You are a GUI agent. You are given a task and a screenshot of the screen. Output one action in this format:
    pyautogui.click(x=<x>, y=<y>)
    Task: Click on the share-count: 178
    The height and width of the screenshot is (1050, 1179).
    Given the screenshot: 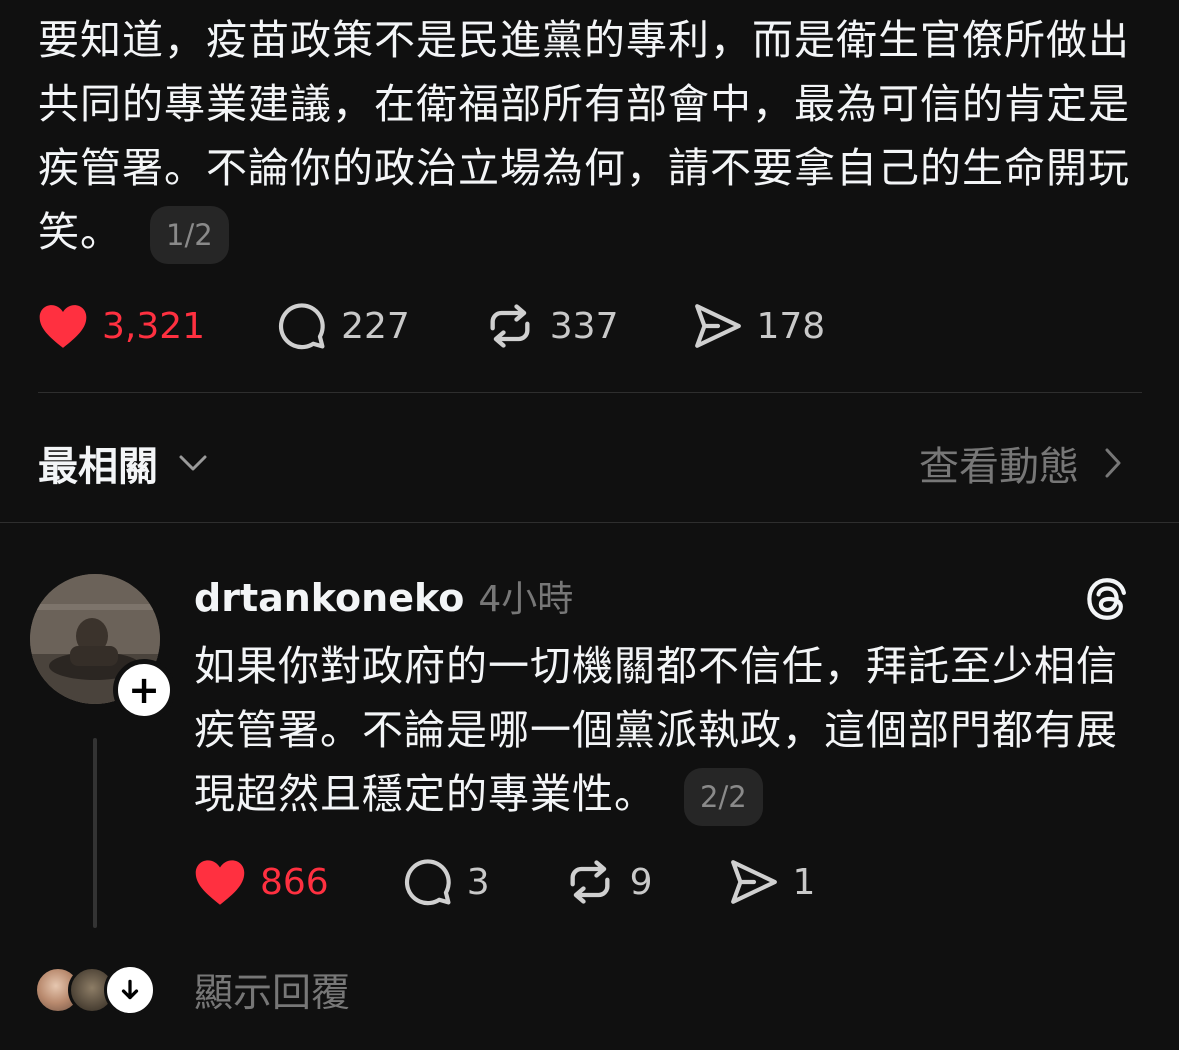 What is the action you would take?
    pyautogui.click(x=791, y=326)
    